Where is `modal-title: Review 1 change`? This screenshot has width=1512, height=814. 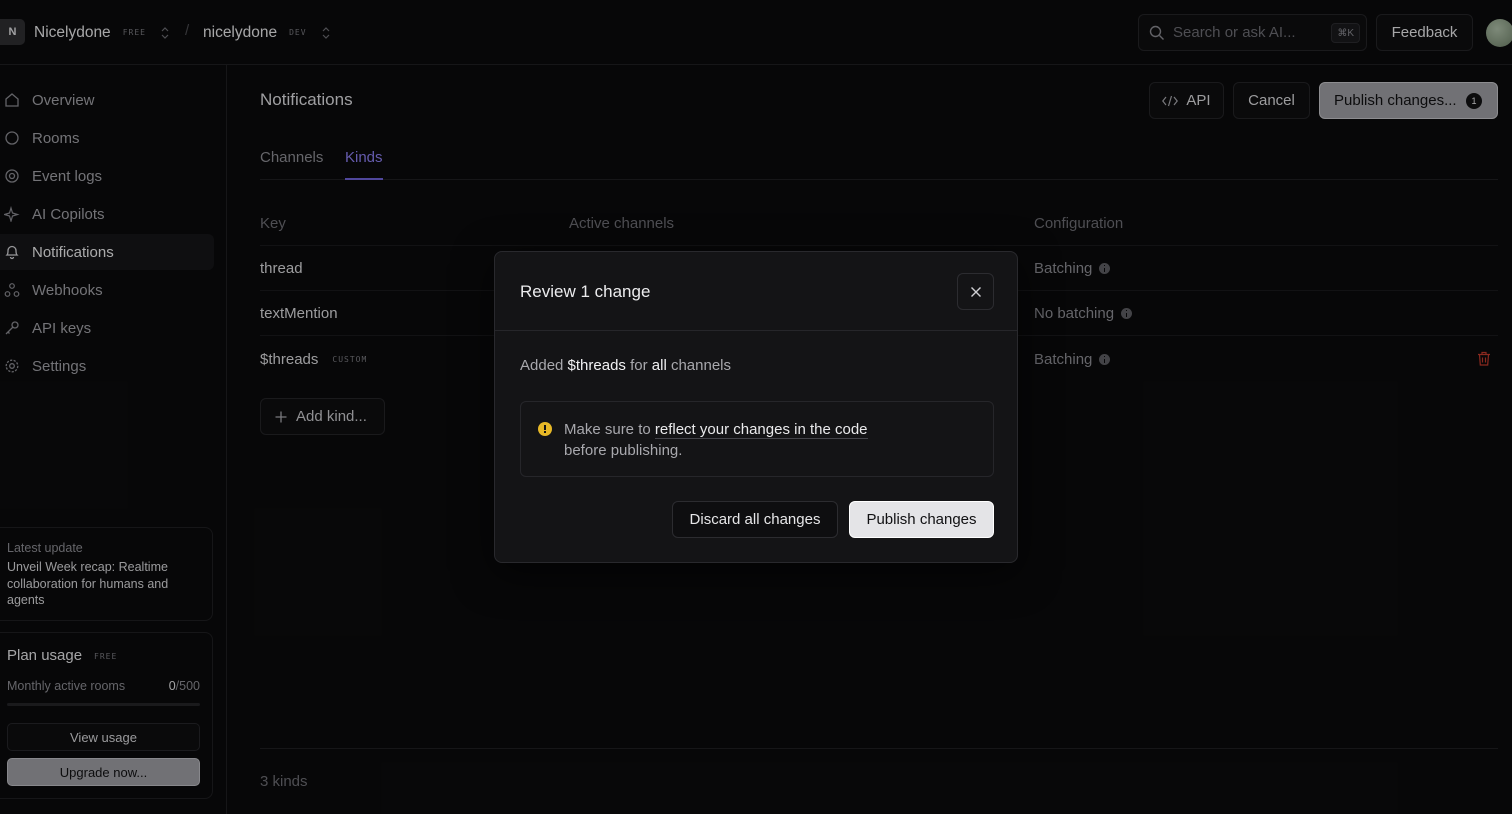
modal-title: Review 1 change is located at coordinates (585, 291).